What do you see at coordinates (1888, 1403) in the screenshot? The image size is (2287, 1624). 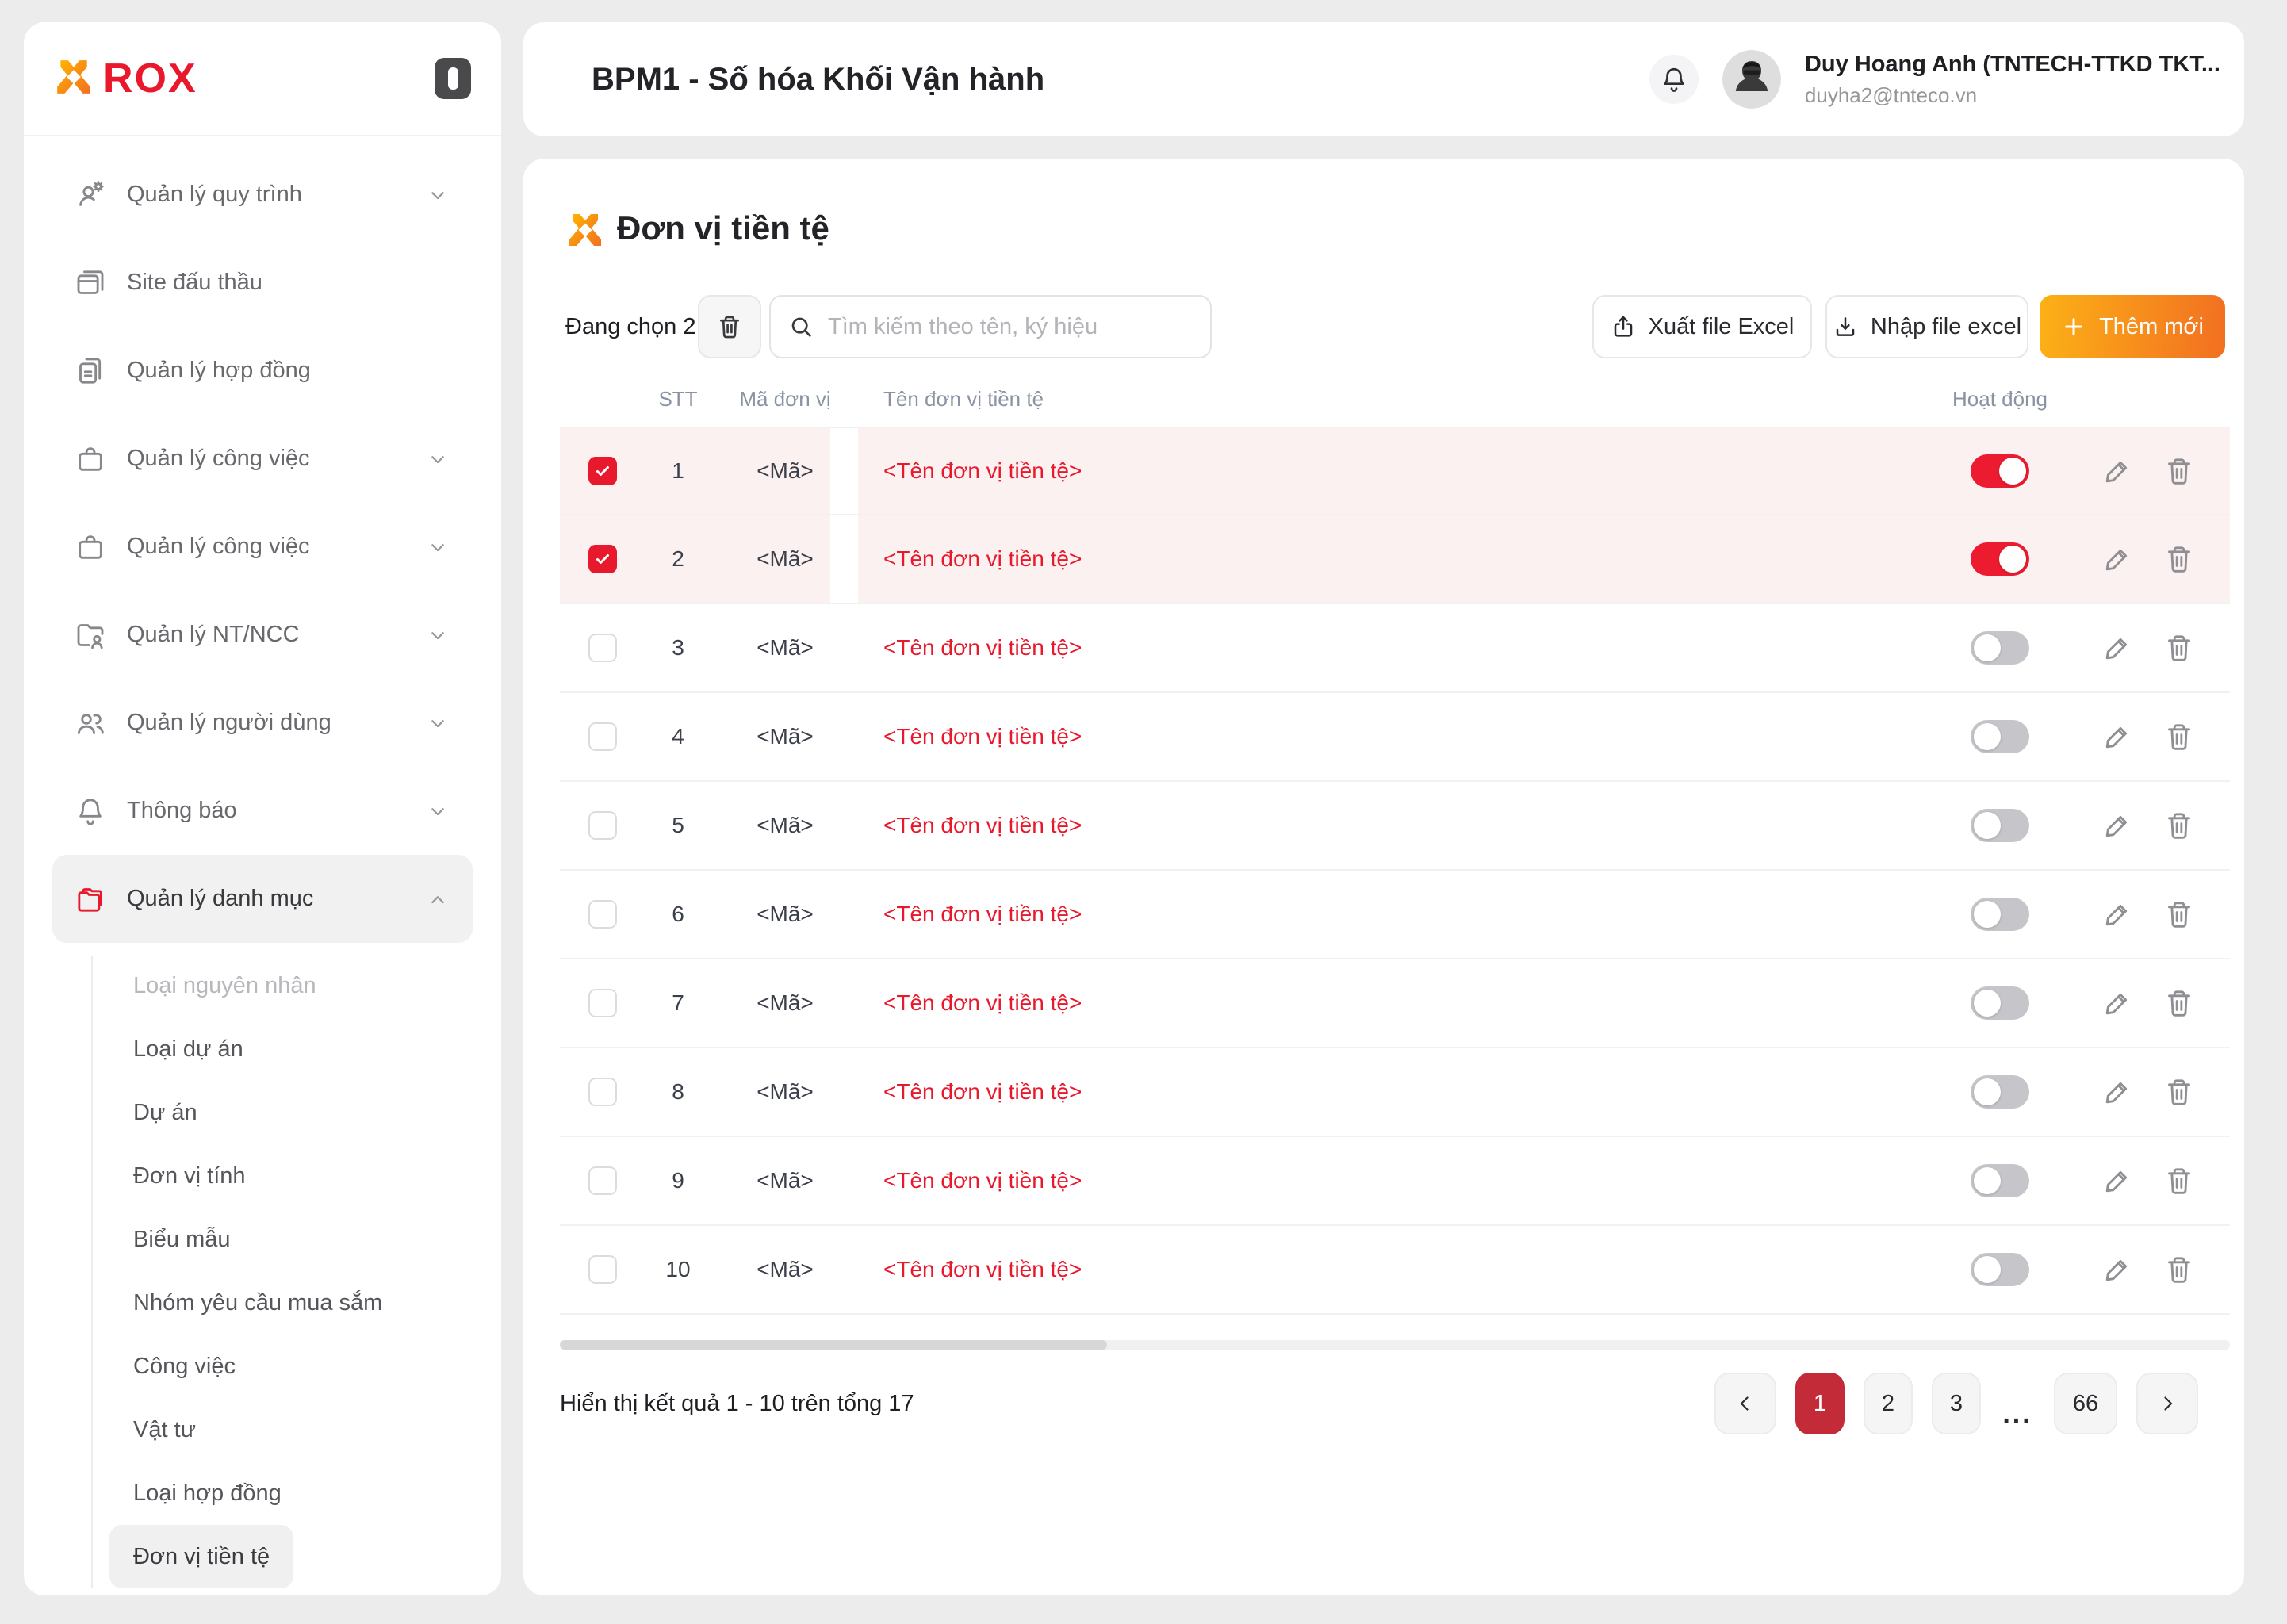 I see `pagination-page-2: 2` at bounding box center [1888, 1403].